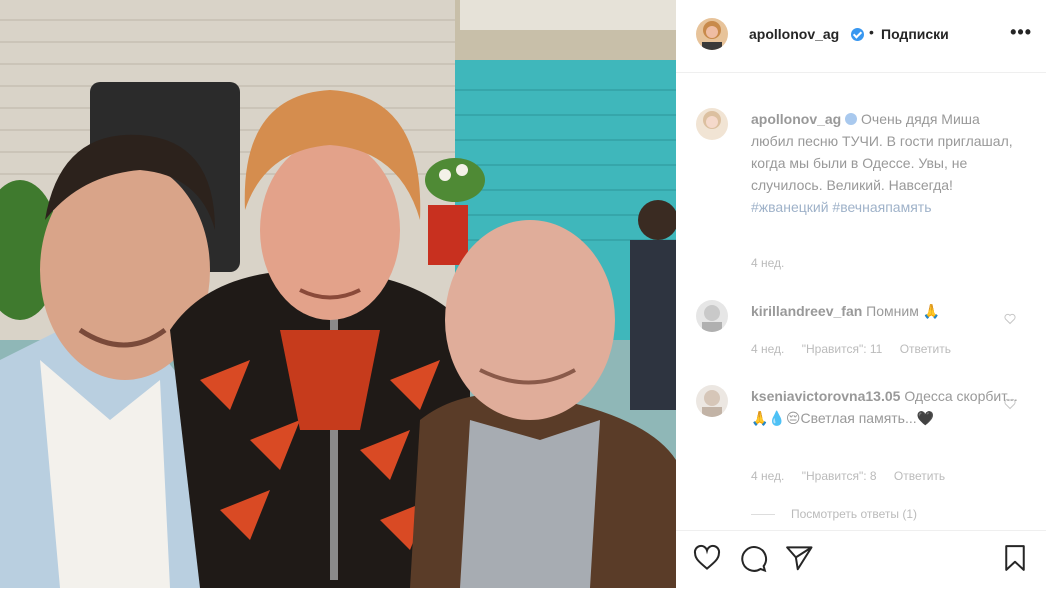 The width and height of the screenshot is (1046, 589). I want to click on caption-verified-icon, so click(851, 119).